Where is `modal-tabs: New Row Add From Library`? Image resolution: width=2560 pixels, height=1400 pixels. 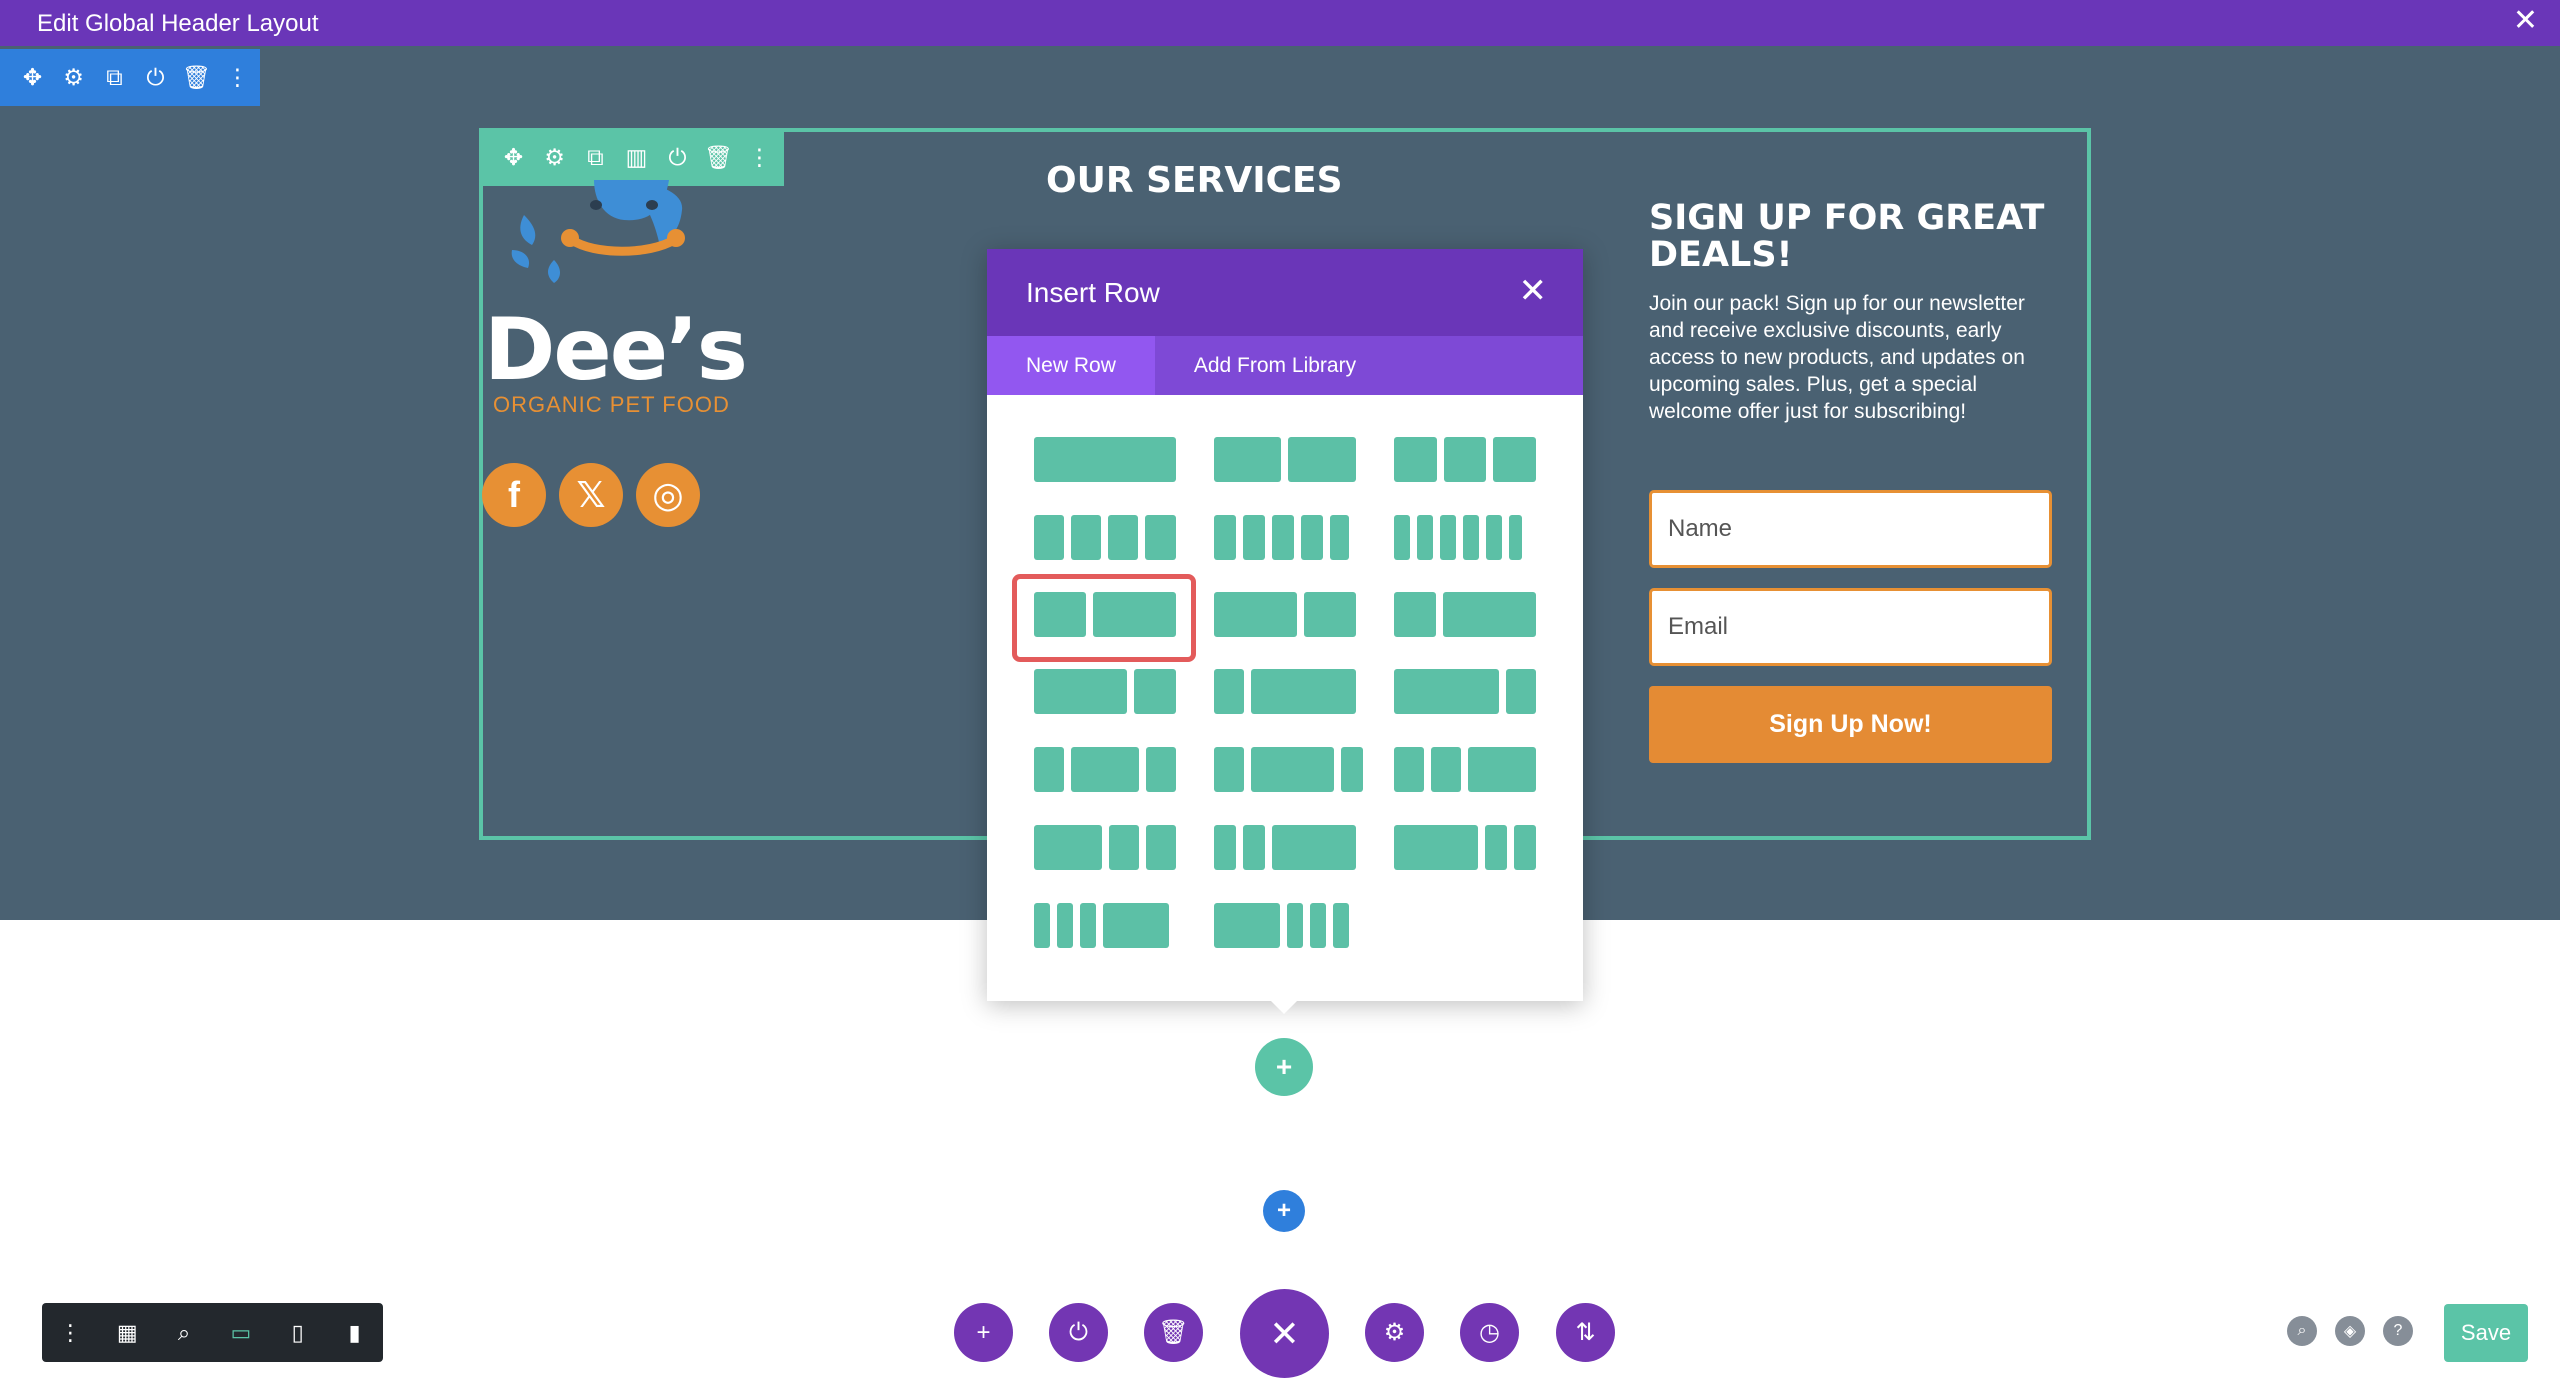
modal-tabs: New Row Add From Library is located at coordinates (1285, 365).